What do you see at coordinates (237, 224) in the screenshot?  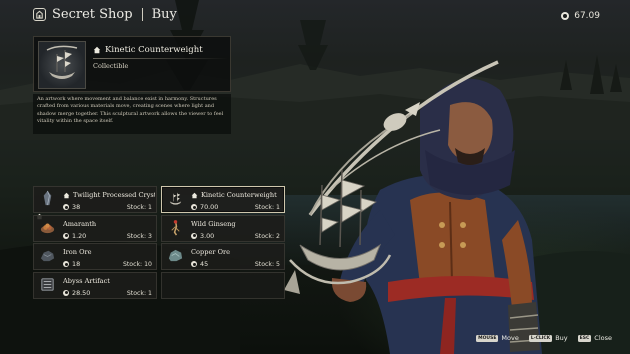 I see `shop-item-name: Wild Ginseng` at bounding box center [237, 224].